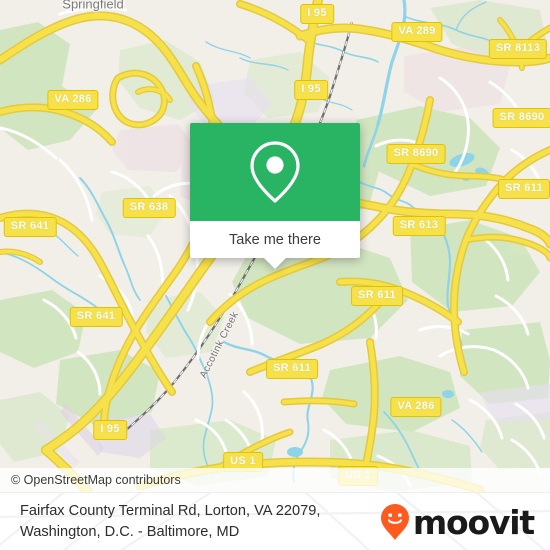 The image size is (550, 550). I want to click on road-shield-sr611-east: SR 611, so click(524, 189).